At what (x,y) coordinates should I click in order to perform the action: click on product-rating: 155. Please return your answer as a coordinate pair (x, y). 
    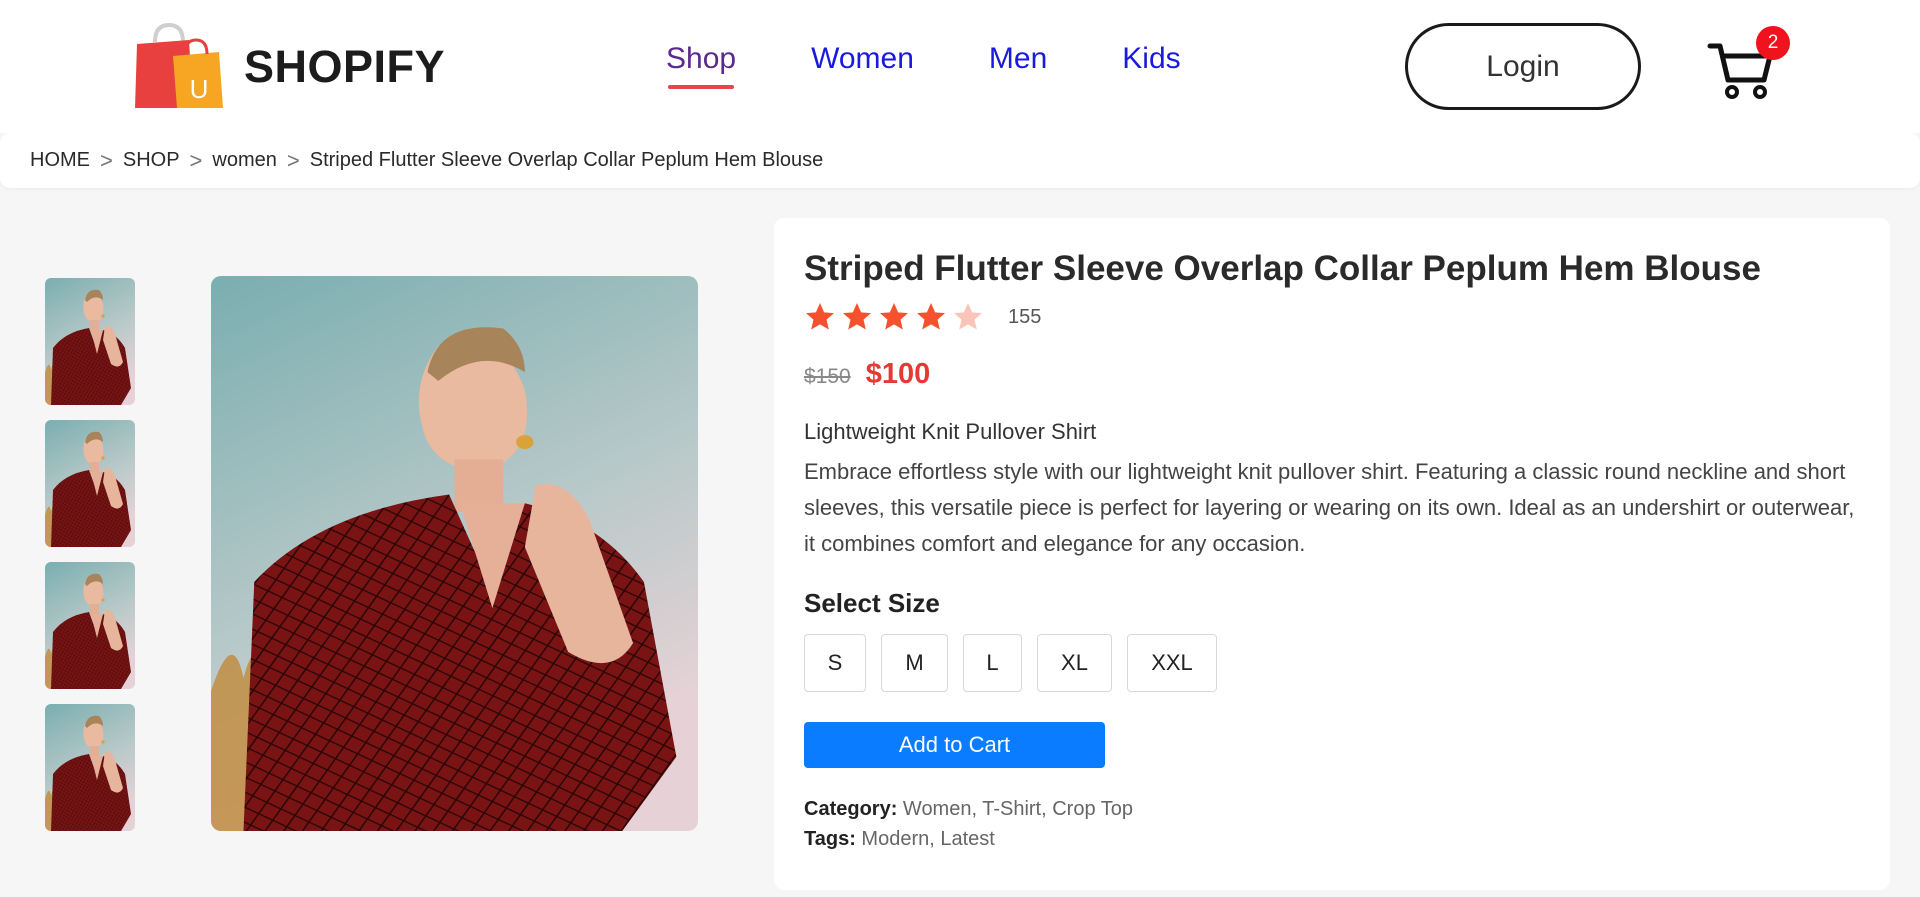
    Looking at the image, I should click on (922, 317).